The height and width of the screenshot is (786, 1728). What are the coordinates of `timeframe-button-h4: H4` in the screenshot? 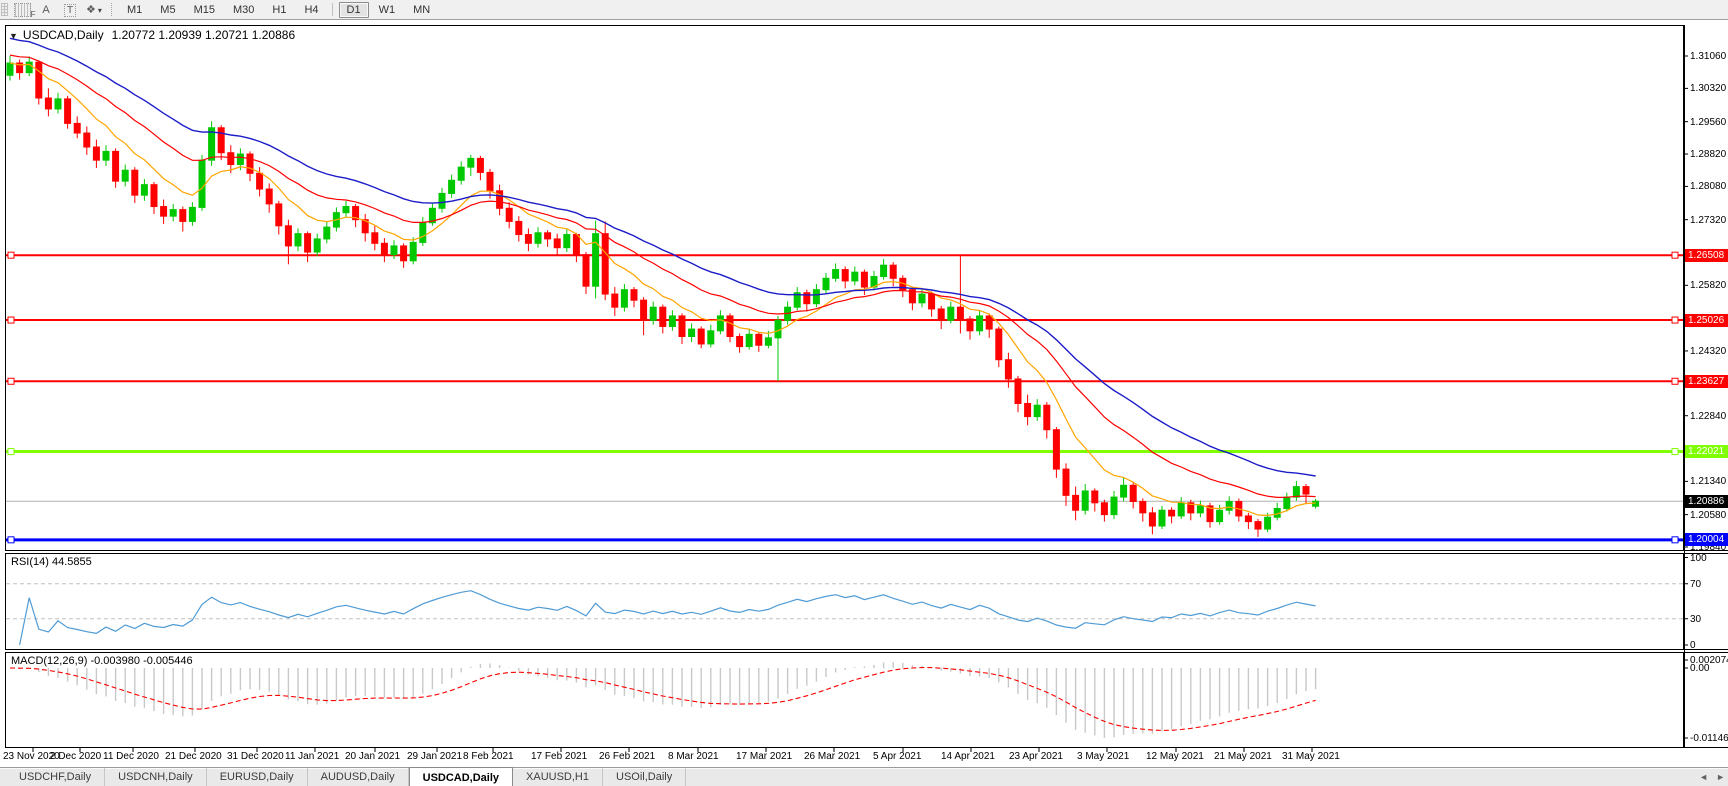 It's located at (311, 10).